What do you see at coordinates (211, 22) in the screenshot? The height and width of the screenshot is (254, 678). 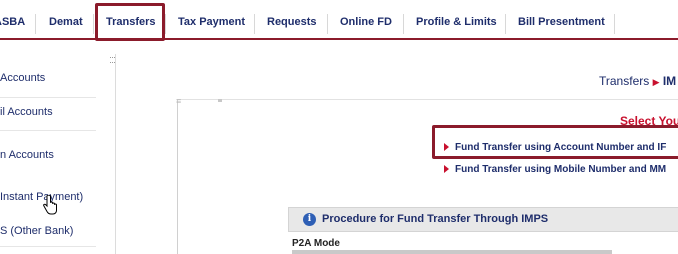 I see `nav-tab-tax-payment: Tax Payment` at bounding box center [211, 22].